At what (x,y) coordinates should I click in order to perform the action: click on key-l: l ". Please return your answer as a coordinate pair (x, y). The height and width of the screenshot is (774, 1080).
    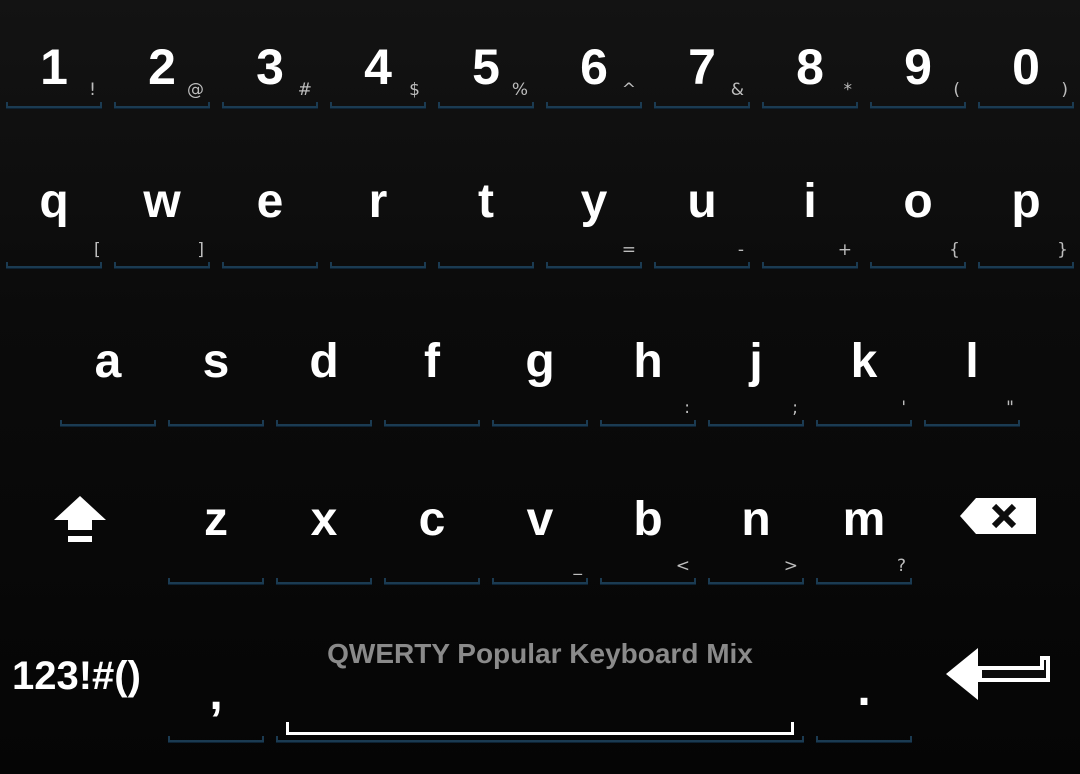
    Looking at the image, I should click on (972, 372).